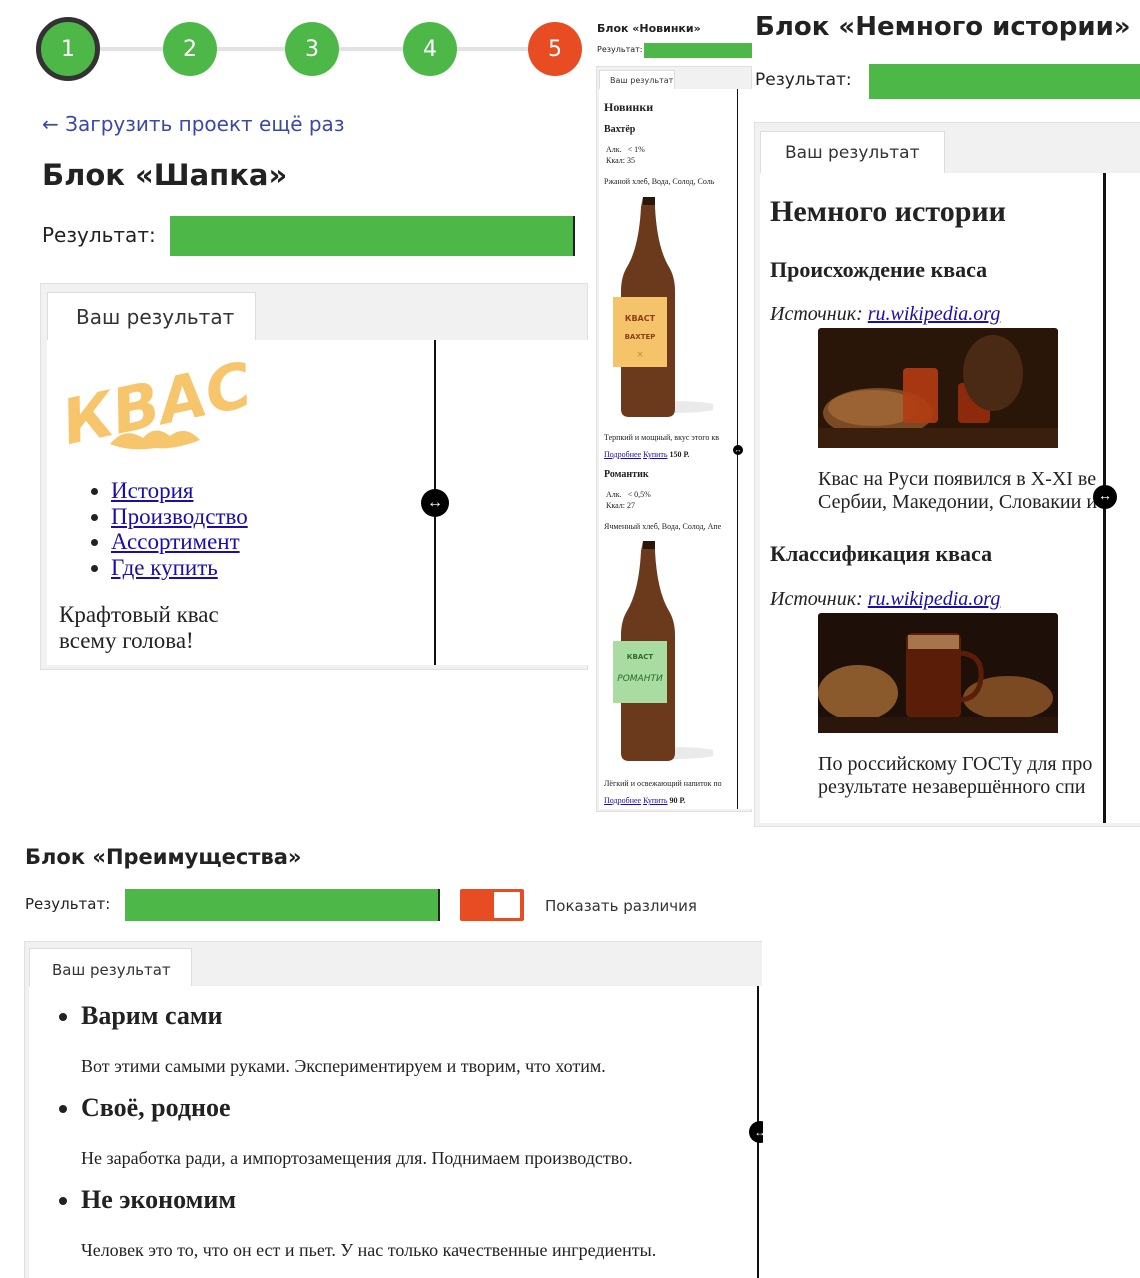 This screenshot has width=1140, height=1278. I want to click on history-result-tab: Ваш результат, so click(852, 152).